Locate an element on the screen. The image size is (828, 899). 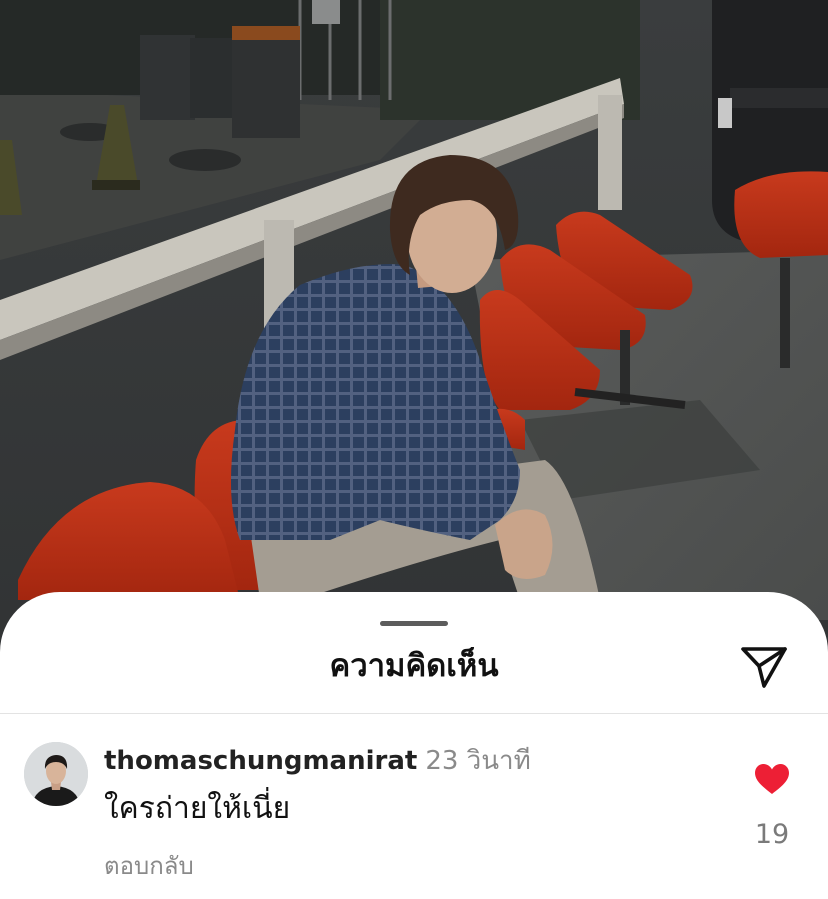
share-button is located at coordinates (764, 667).